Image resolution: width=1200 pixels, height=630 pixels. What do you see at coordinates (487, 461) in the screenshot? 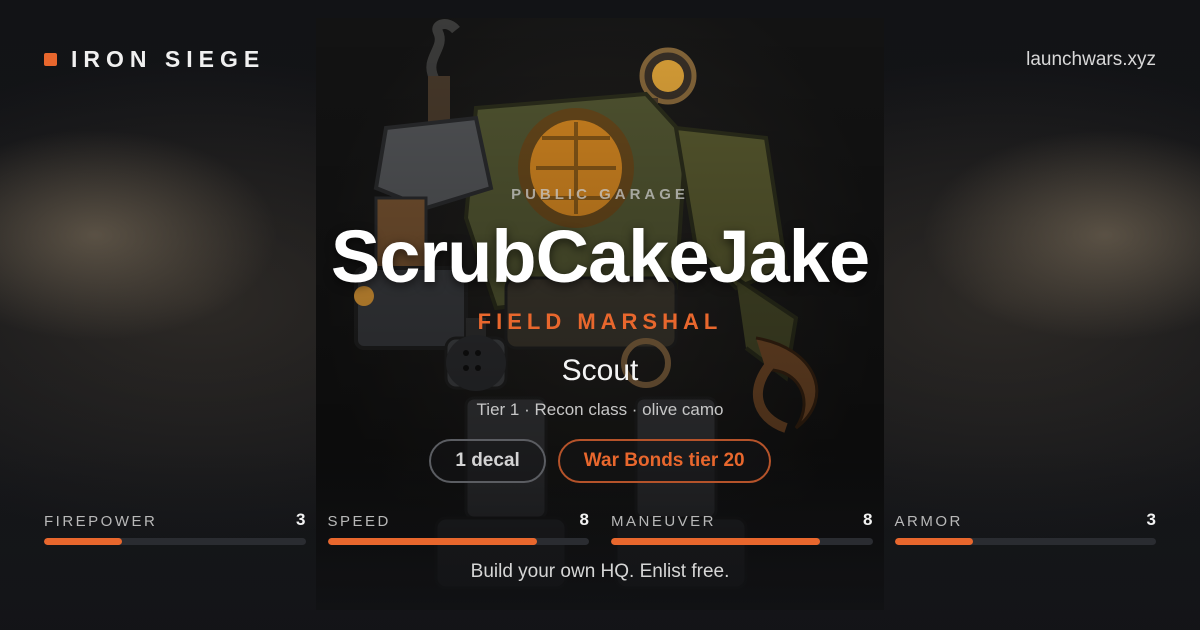
I see `decal-count-badge: 1 decal` at bounding box center [487, 461].